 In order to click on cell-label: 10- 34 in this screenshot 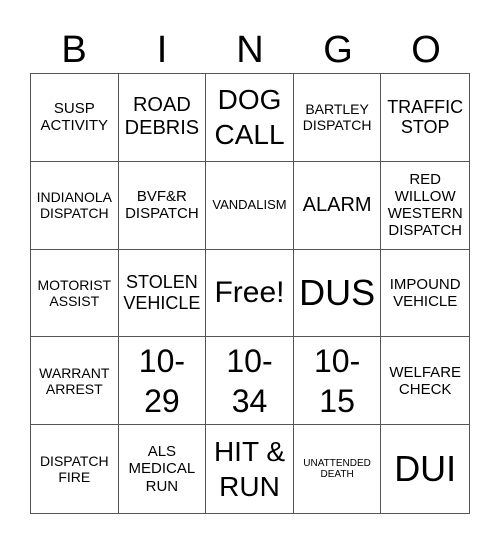, I will do `click(249, 380)`.